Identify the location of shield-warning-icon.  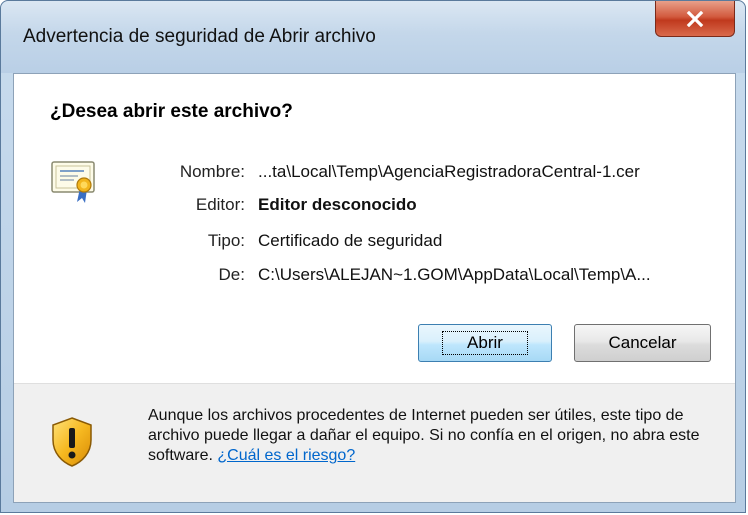
(72, 444).